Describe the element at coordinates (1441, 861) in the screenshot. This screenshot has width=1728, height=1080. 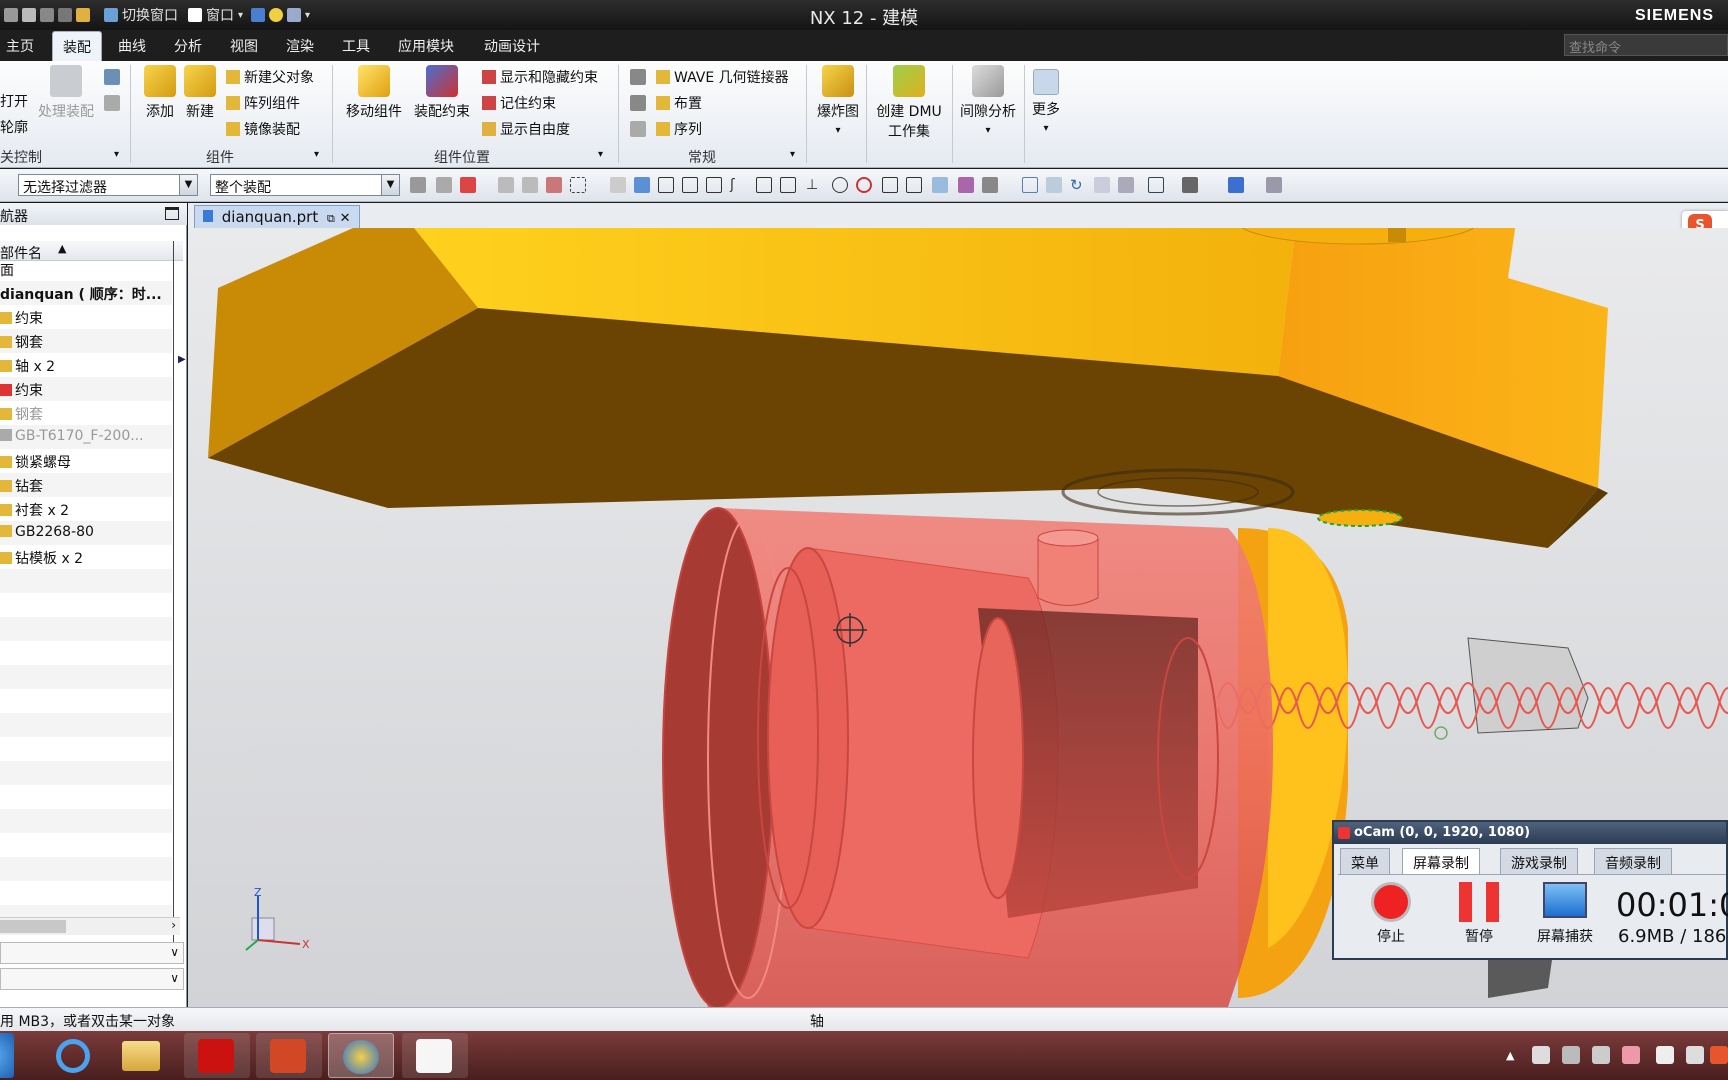
I see `ocam-tab-screen-record: 屏幕录制` at that location.